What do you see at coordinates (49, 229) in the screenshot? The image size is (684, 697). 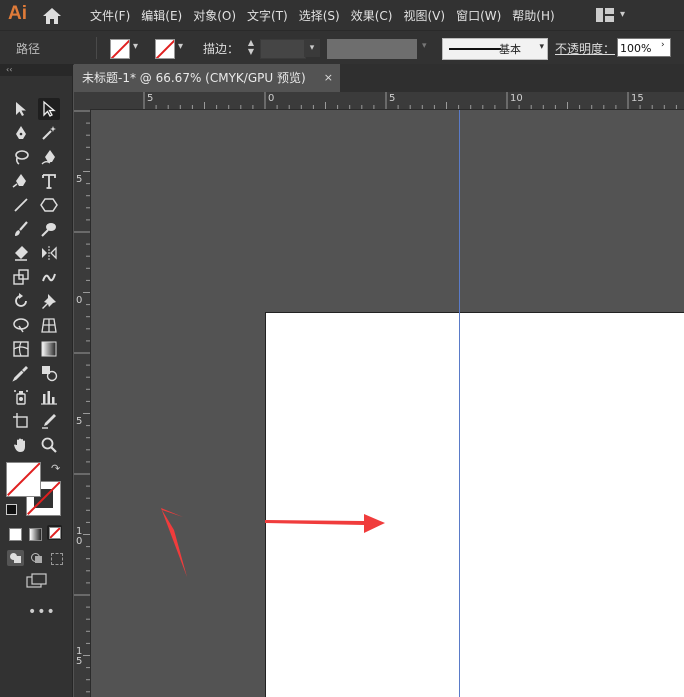 I see `blob-brush-tool-icon` at bounding box center [49, 229].